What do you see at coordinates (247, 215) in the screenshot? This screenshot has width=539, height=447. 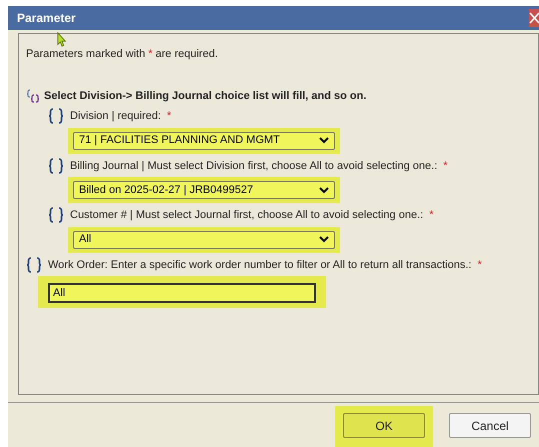 I see `field-label: Customer # | Must select Journal first, choose All to avoid selecting one.:` at bounding box center [247, 215].